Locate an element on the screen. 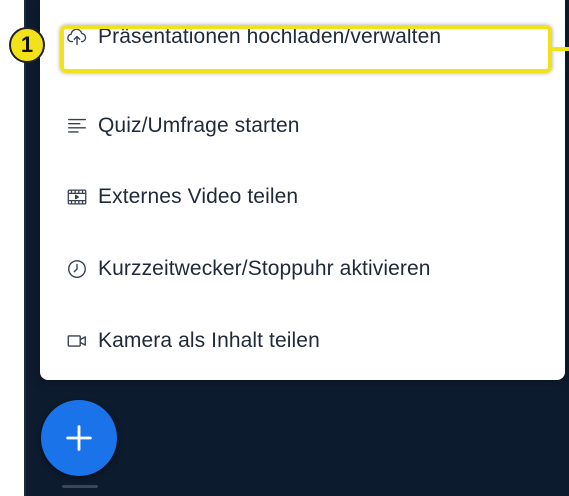 The height and width of the screenshot is (496, 569). menu-item-label: Quiz/Umfrage starten is located at coordinates (199, 125).